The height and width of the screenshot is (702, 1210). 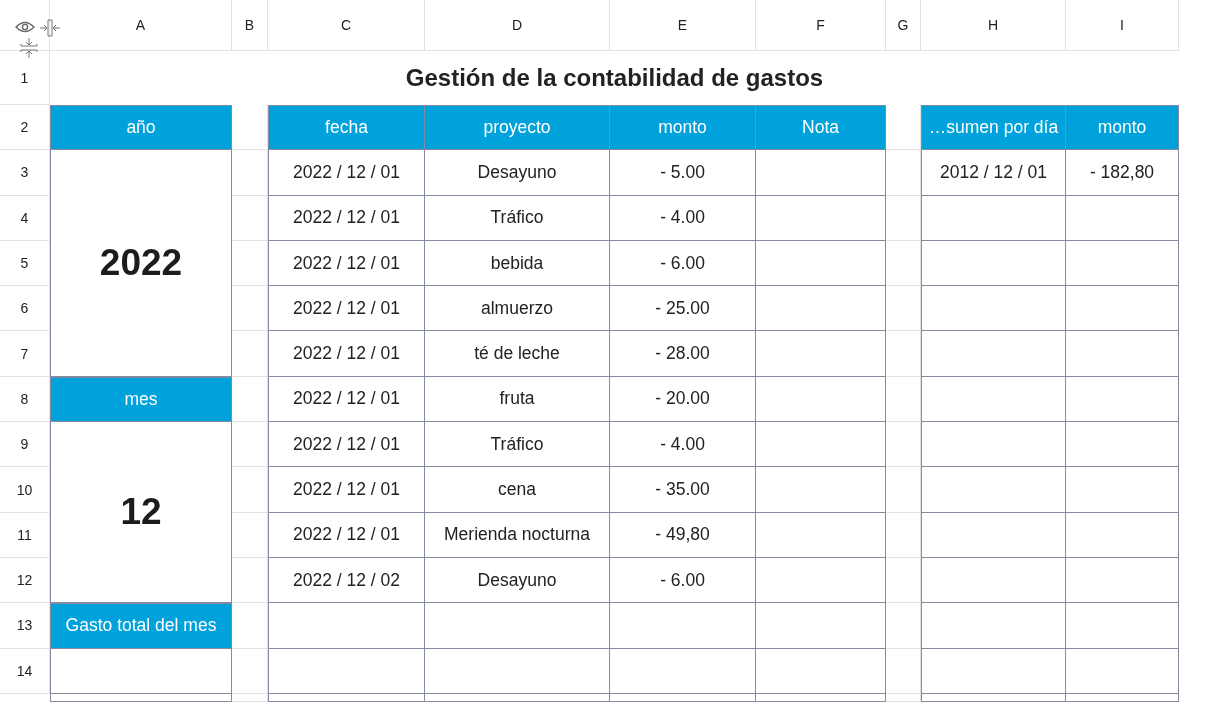 What do you see at coordinates (517, 490) in the screenshot?
I see `table-cell: cena` at bounding box center [517, 490].